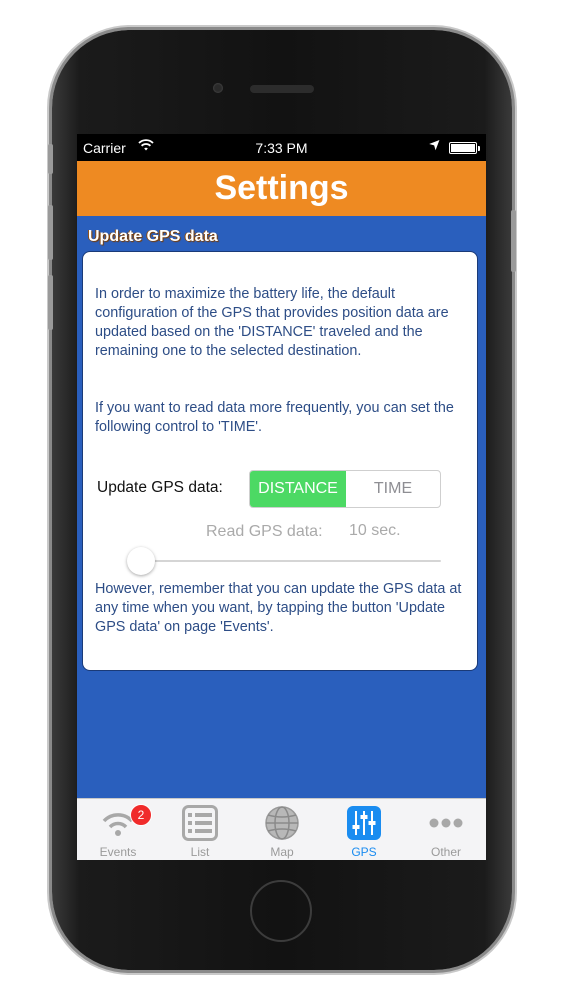  What do you see at coordinates (393, 489) in the screenshot?
I see `segment-time: TIME` at bounding box center [393, 489].